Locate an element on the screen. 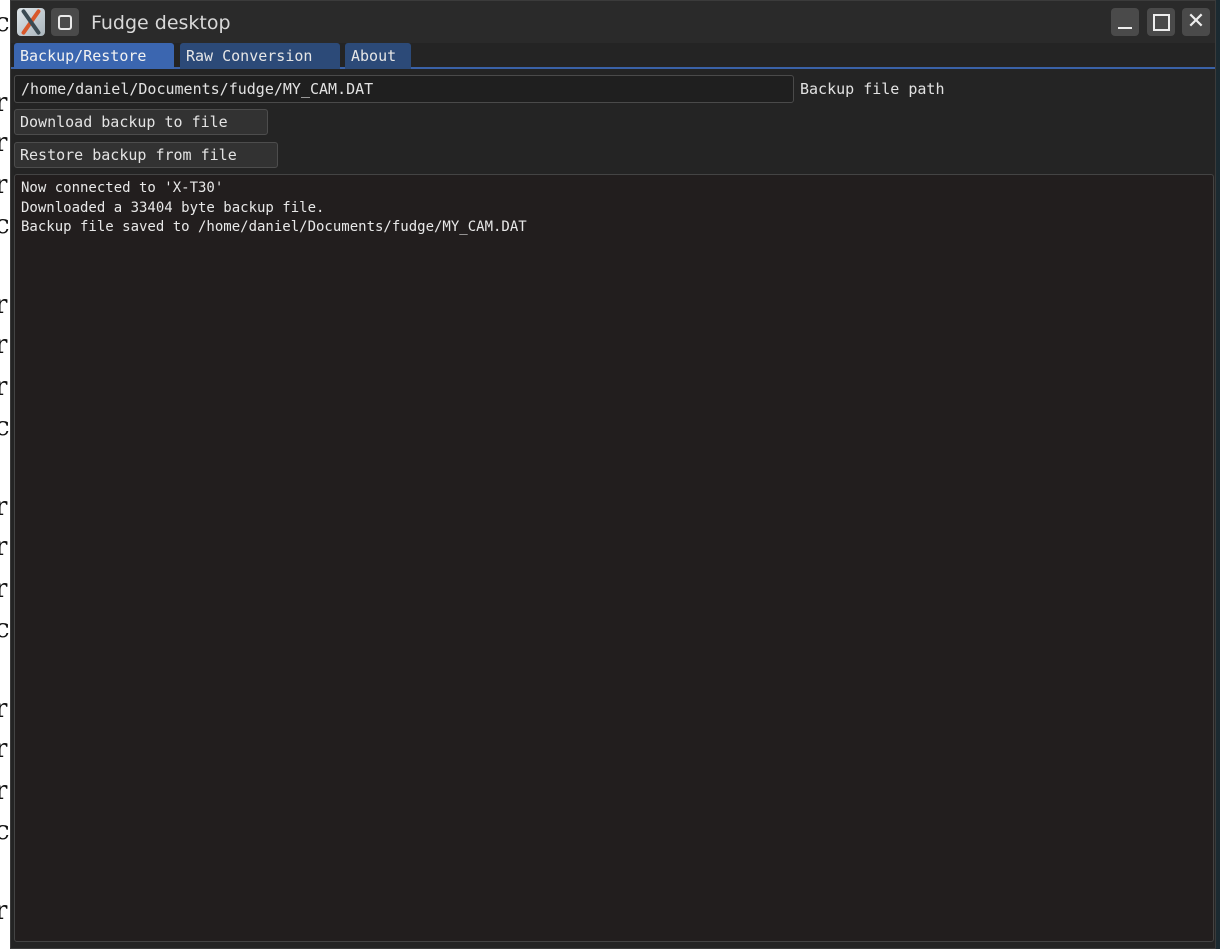  tab-backup-restore: Backup/Restore is located at coordinates (94, 56).